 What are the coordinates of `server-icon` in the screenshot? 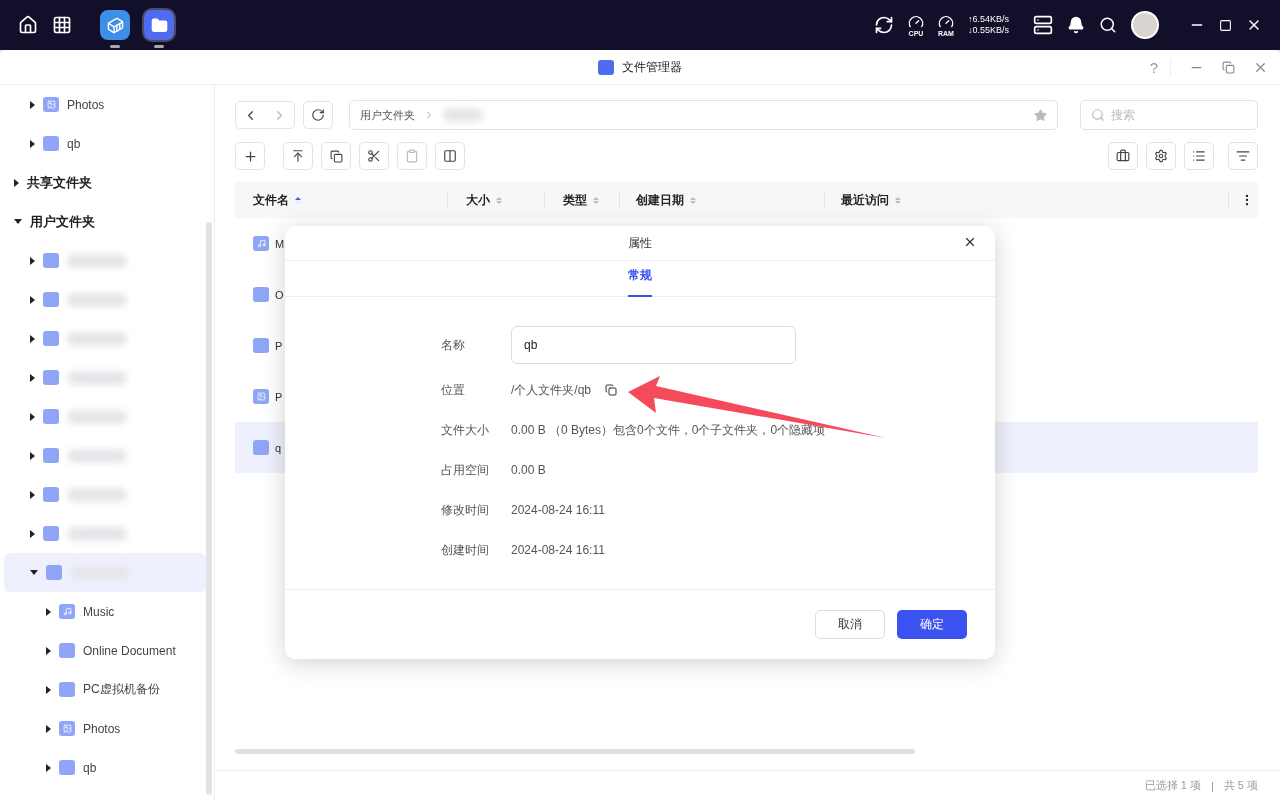 It's located at (1043, 25).